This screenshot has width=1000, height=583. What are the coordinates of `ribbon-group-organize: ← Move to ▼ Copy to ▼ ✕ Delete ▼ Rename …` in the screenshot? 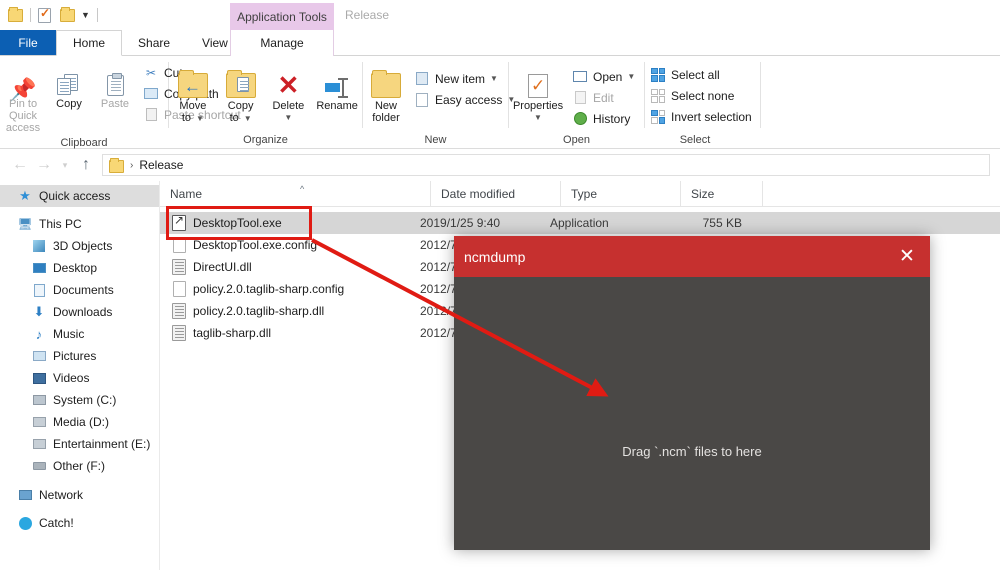 It's located at (265, 102).